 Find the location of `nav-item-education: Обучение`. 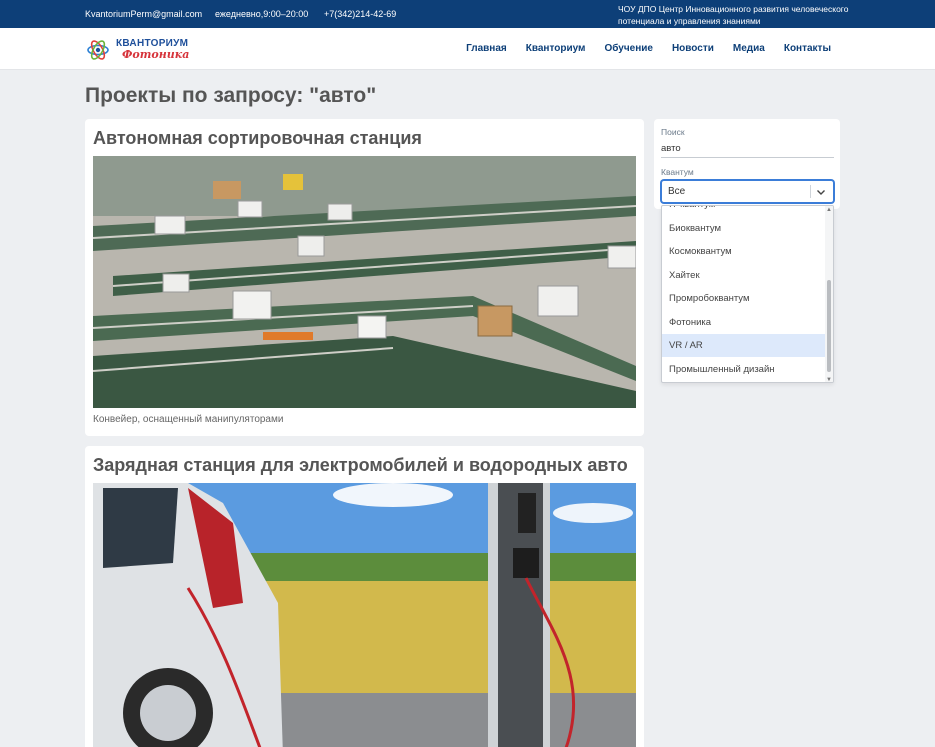

nav-item-education: Обучение is located at coordinates (628, 48).